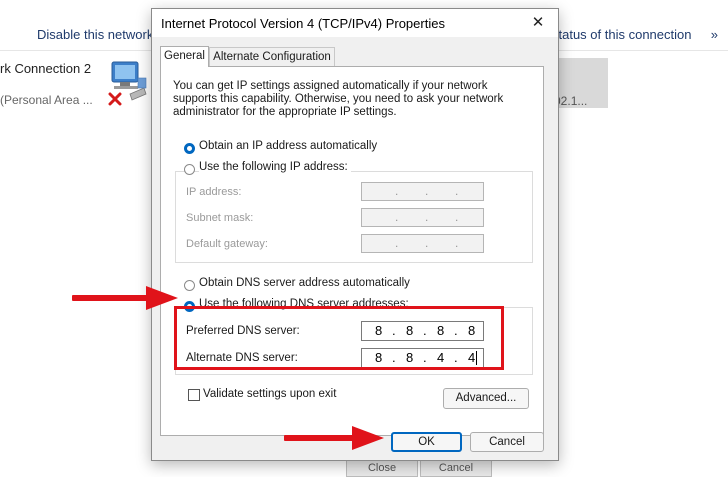  I want to click on obtain-dns-auto-radio, so click(189, 285).